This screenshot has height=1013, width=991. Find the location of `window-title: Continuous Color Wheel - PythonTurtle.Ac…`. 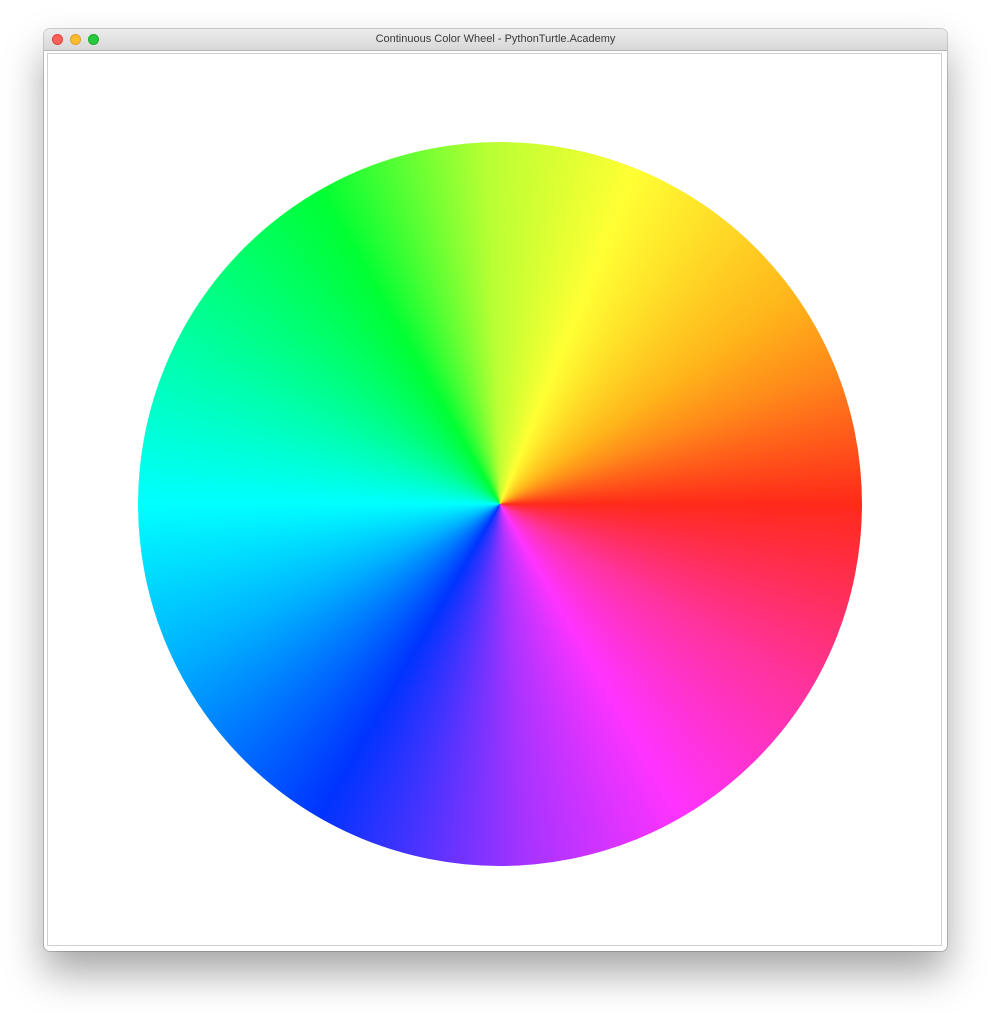

window-title: Continuous Color Wheel - PythonTurtle.Ac… is located at coordinates (495, 39).